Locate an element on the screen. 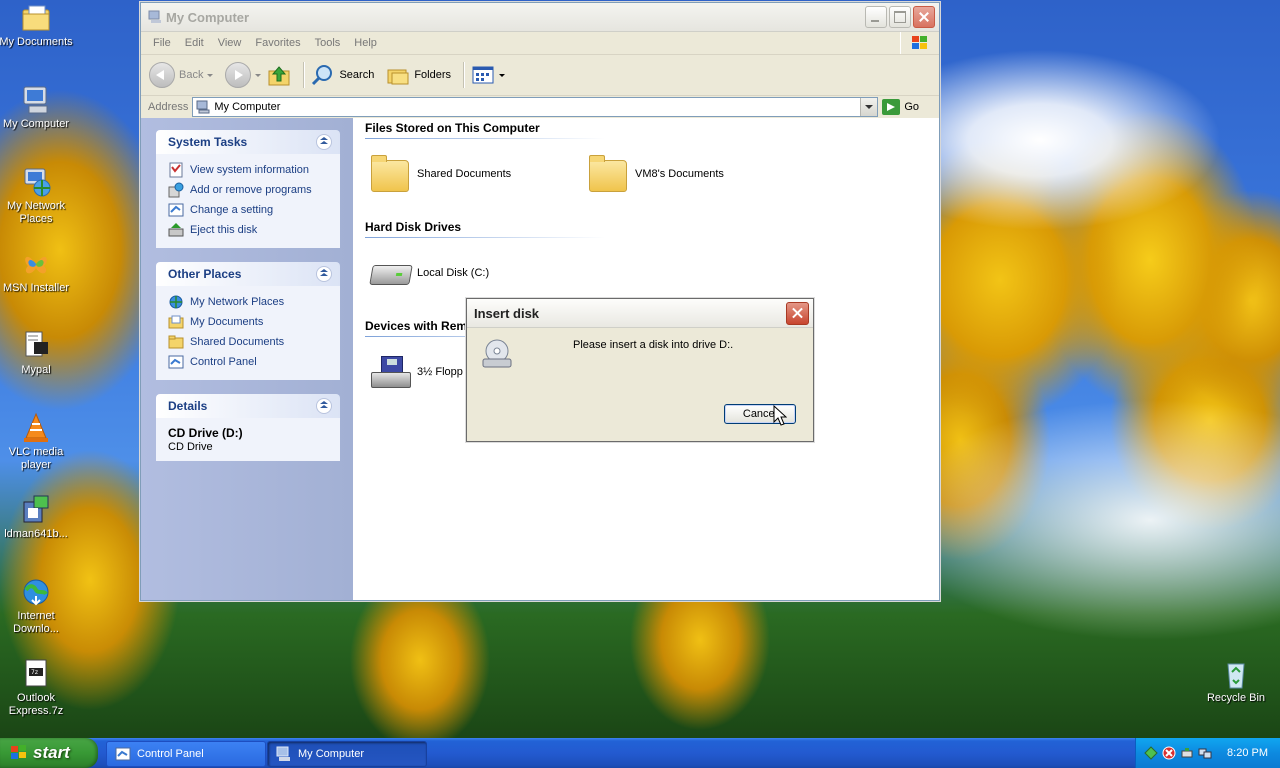 Image resolution: width=1280 pixels, height=768 pixels. desktop-icon-my-network-places: My Network Places is located at coordinates (36, 196).